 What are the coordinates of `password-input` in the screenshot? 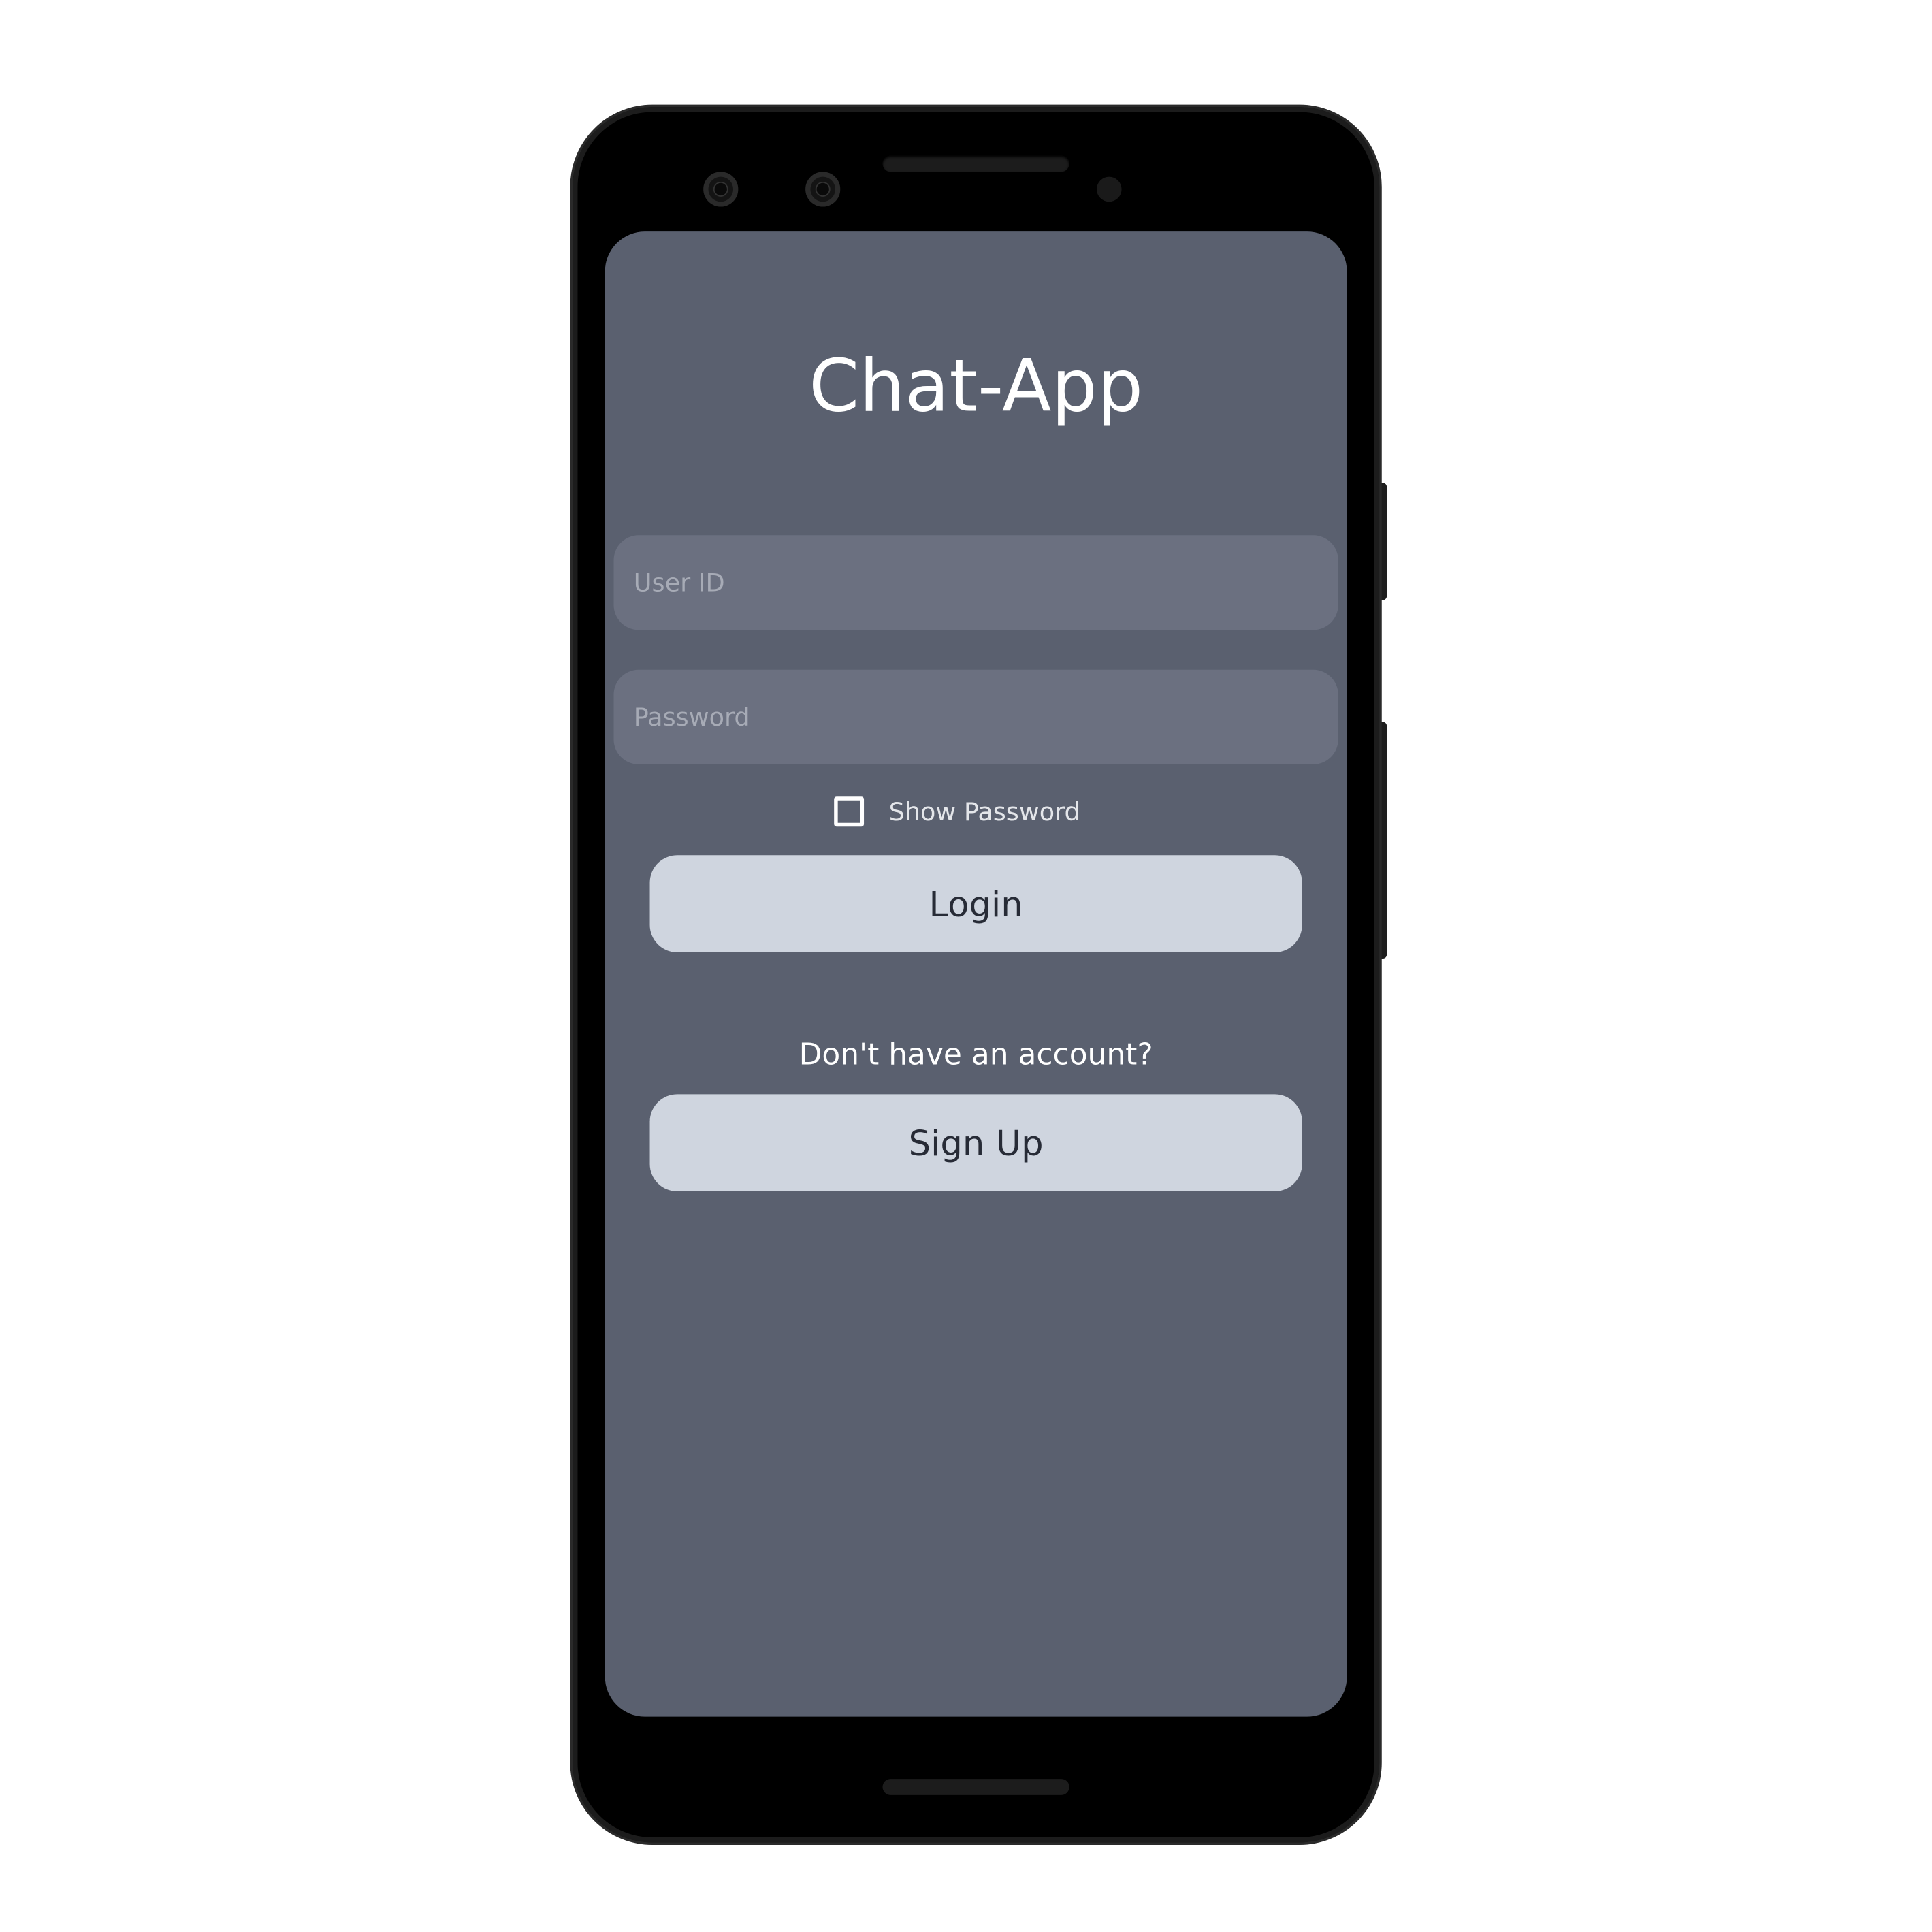 It's located at (976, 717).